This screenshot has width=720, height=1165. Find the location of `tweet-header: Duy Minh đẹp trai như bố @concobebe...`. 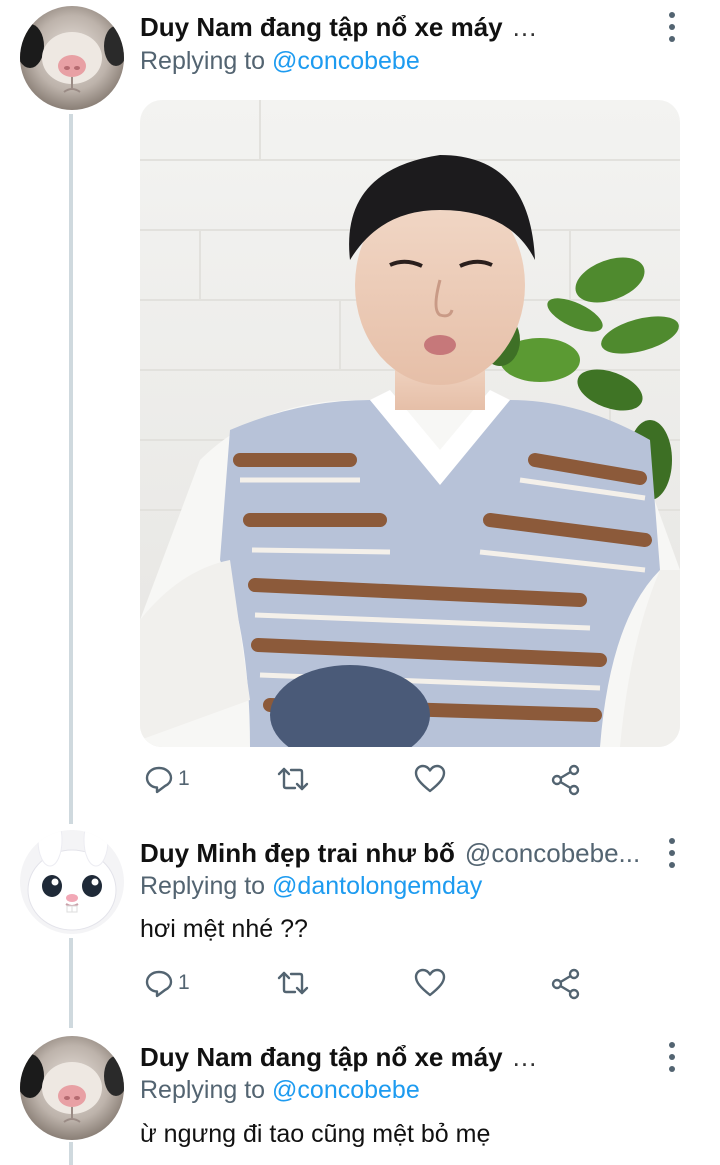

tweet-header: Duy Minh đẹp trai như bố @concobebe... is located at coordinates (399, 853).